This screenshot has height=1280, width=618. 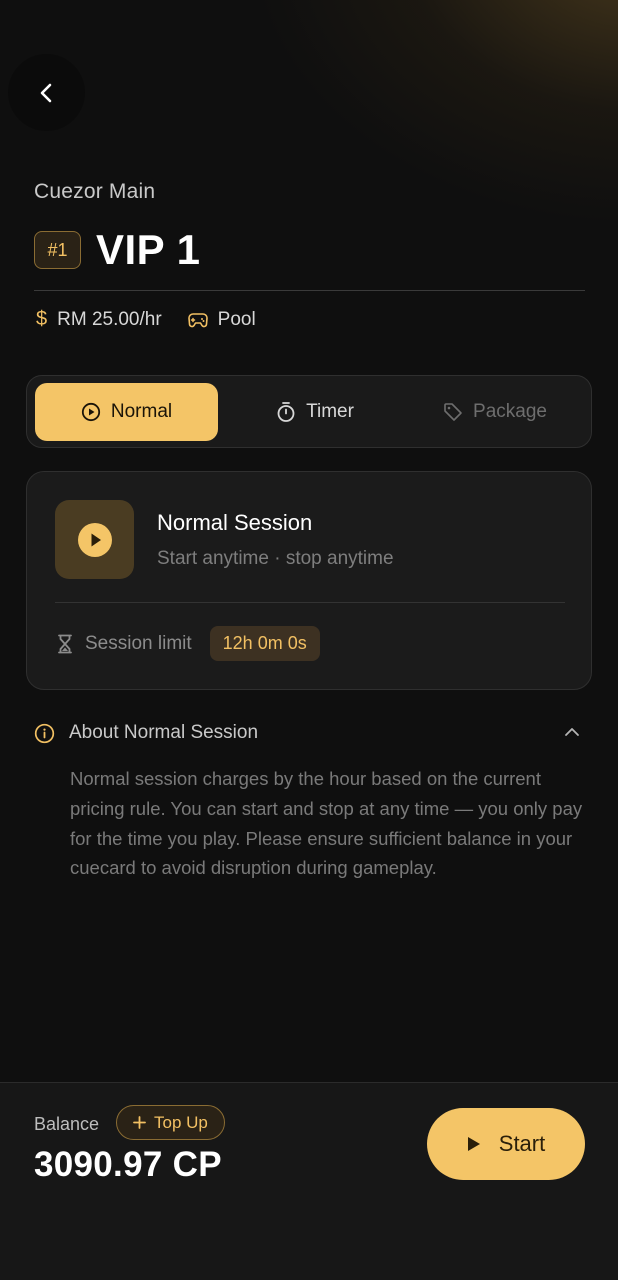 I want to click on chevron-left-icon, so click(x=45, y=92).